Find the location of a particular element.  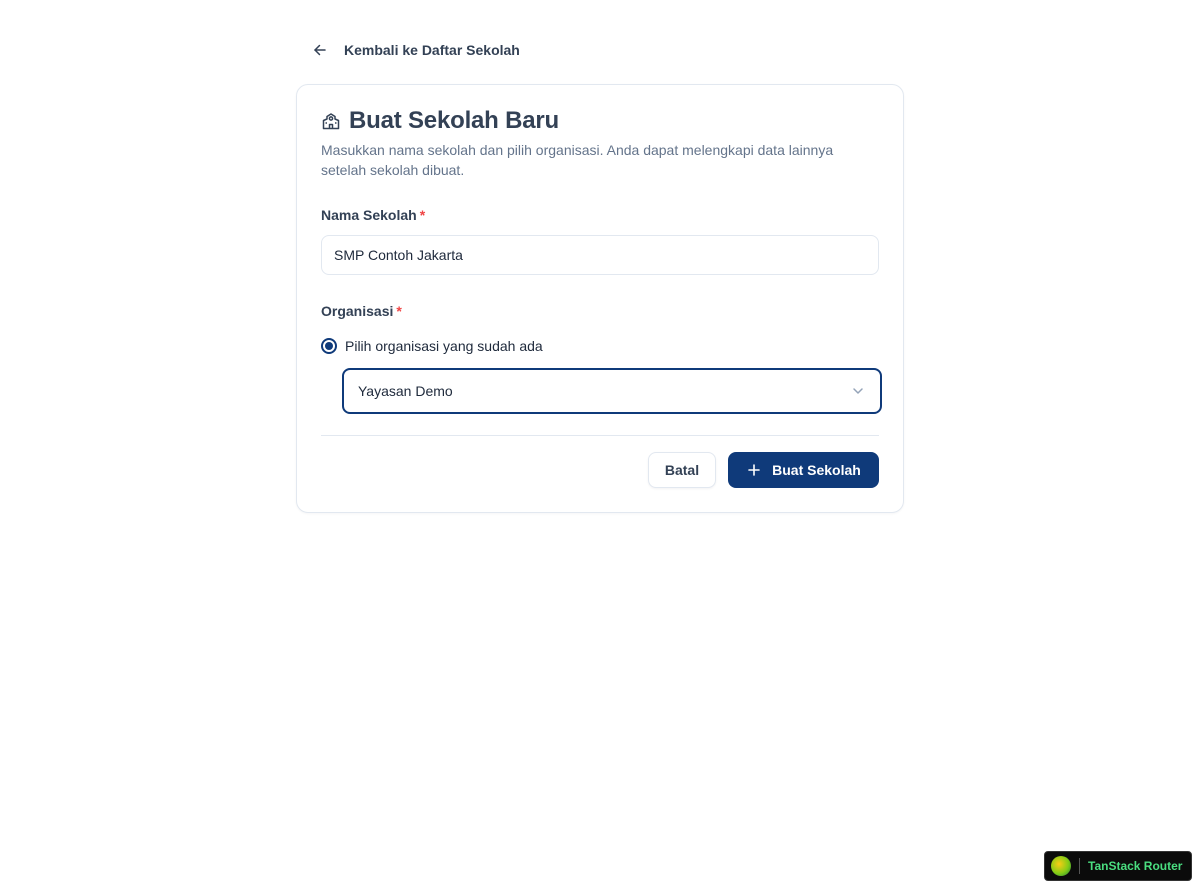

school-name-label: Nama Sekolah * is located at coordinates (373, 215).